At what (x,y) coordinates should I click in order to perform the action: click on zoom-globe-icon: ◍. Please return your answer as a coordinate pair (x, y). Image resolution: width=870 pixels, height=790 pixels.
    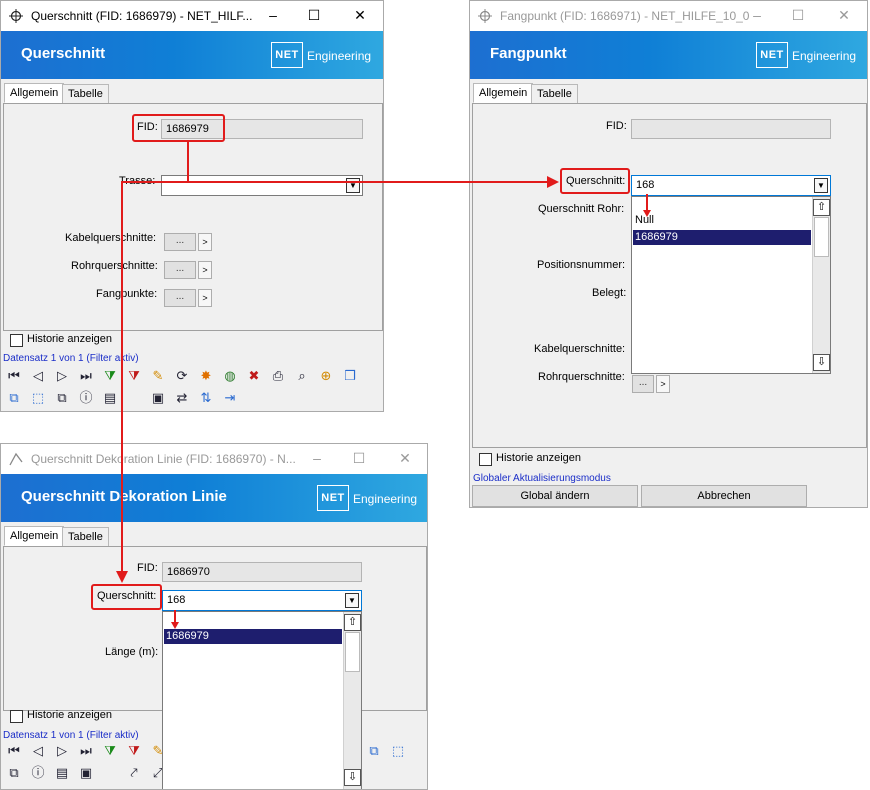
    Looking at the image, I should click on (230, 376).